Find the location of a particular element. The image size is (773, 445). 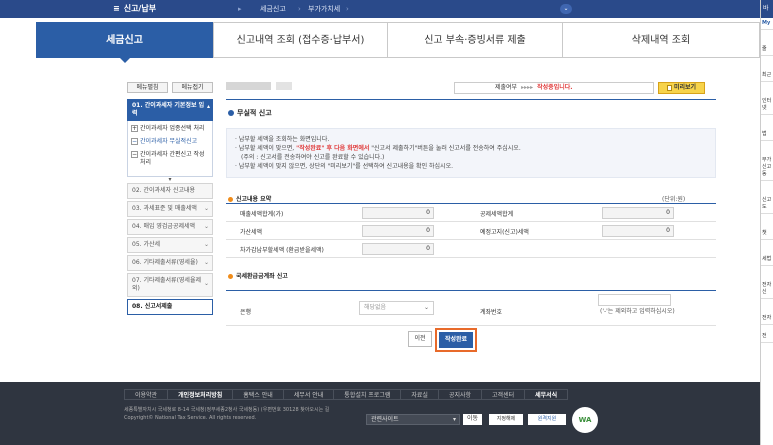

sidebar-step-02: 02. 간이과세자 신고내용 is located at coordinates (170, 191).